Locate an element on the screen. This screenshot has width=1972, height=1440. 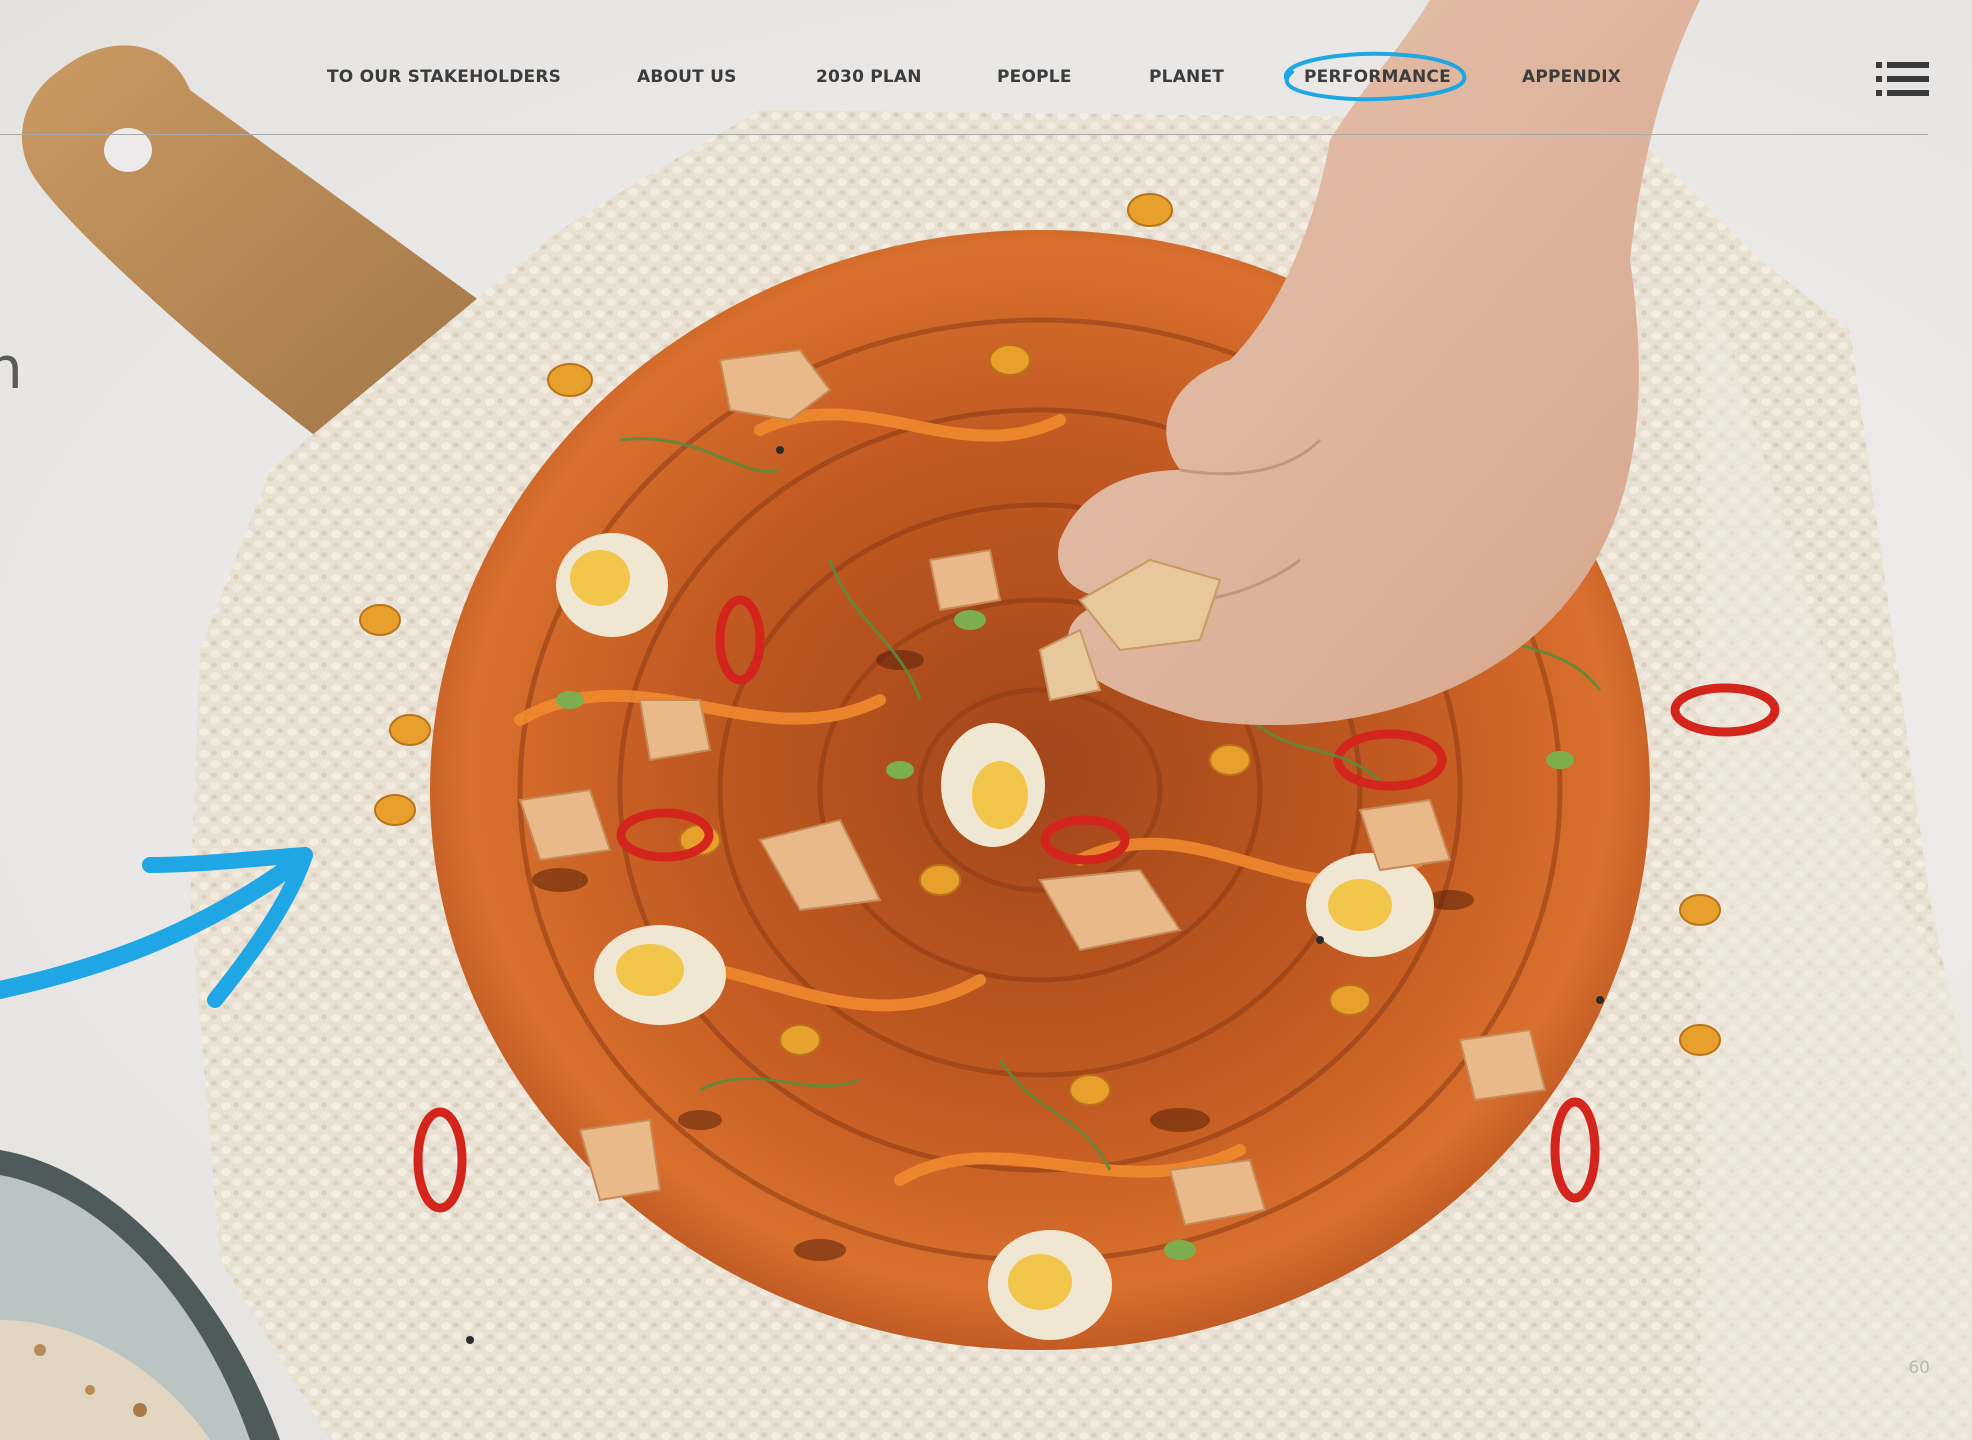
decorative-arrow-icon is located at coordinates (156, 927).